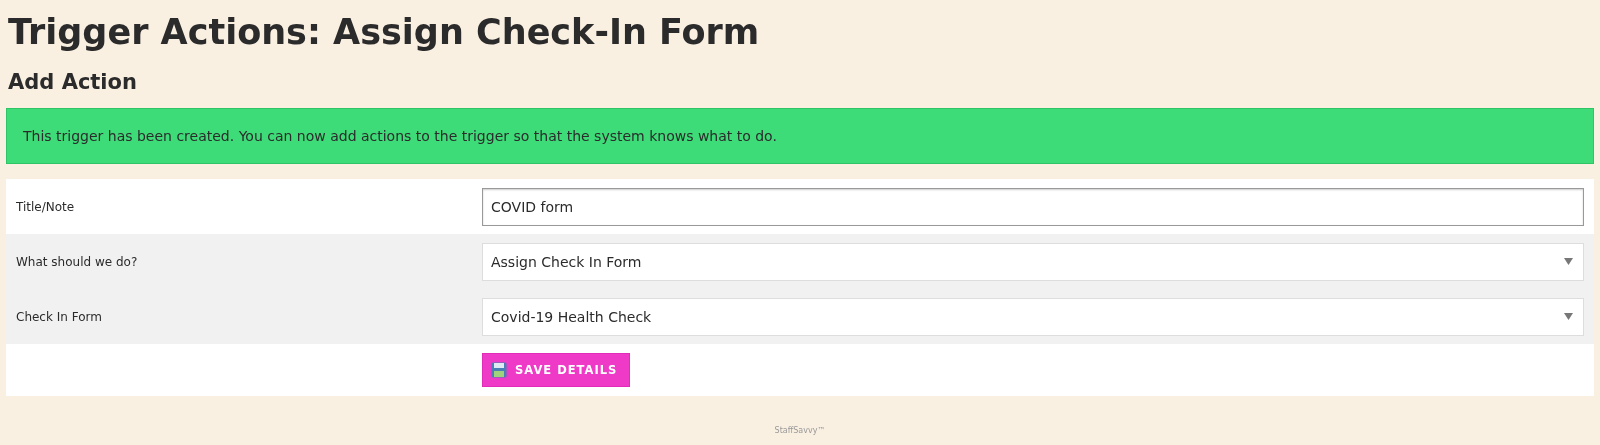 This screenshot has width=1600, height=445. What do you see at coordinates (800, 430) in the screenshot?
I see `footer-brand: StaffSavvy™` at bounding box center [800, 430].